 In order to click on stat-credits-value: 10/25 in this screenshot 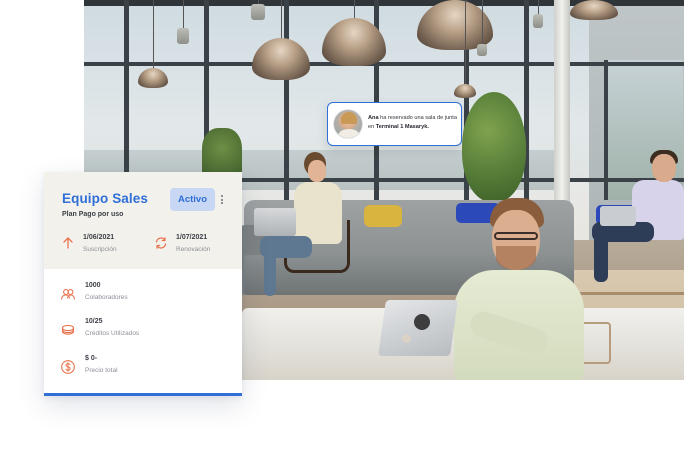, I will do `click(94, 321)`.